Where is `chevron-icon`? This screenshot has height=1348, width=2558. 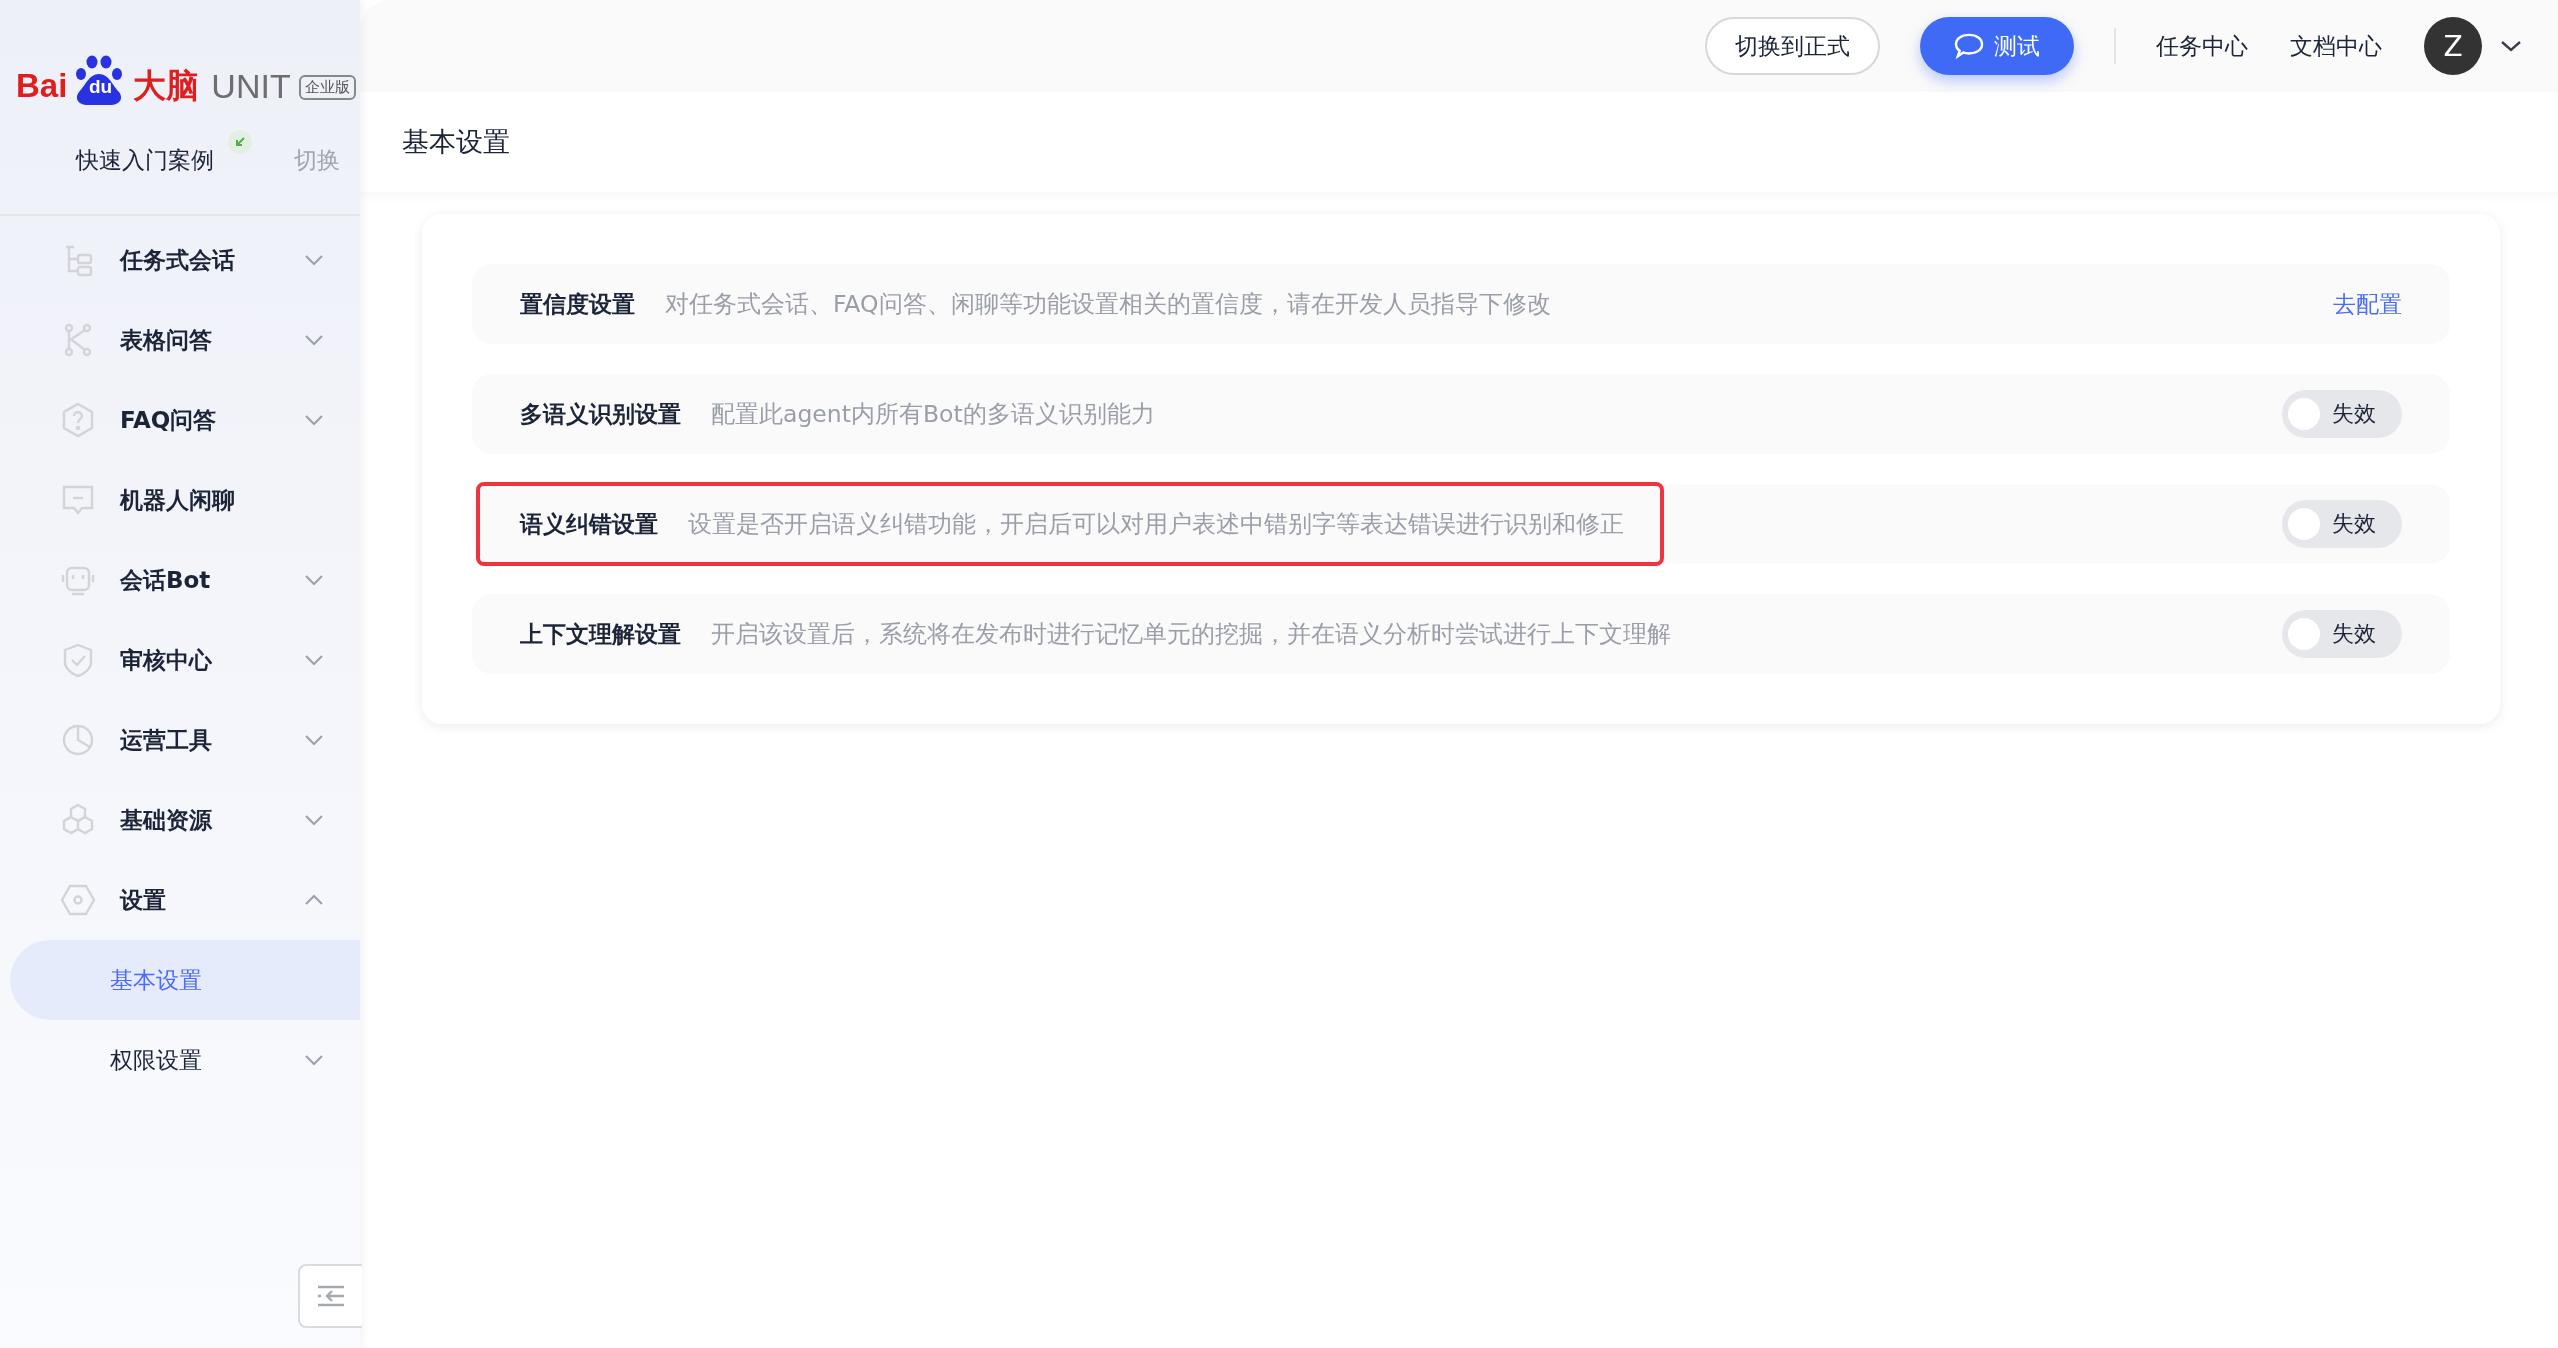
chevron-icon is located at coordinates (2511, 46).